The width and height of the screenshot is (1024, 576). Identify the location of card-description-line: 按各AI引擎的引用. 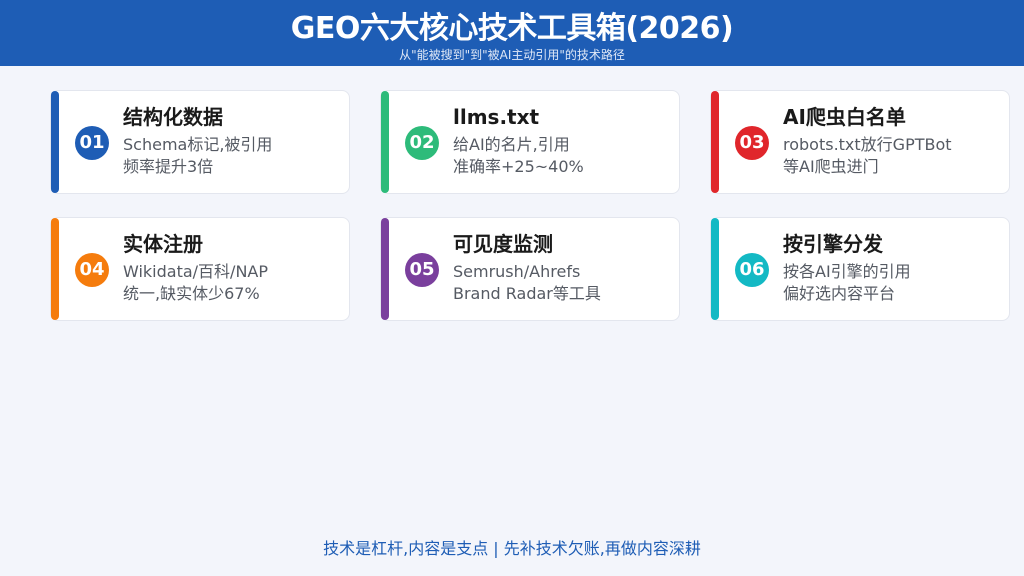
(847, 271).